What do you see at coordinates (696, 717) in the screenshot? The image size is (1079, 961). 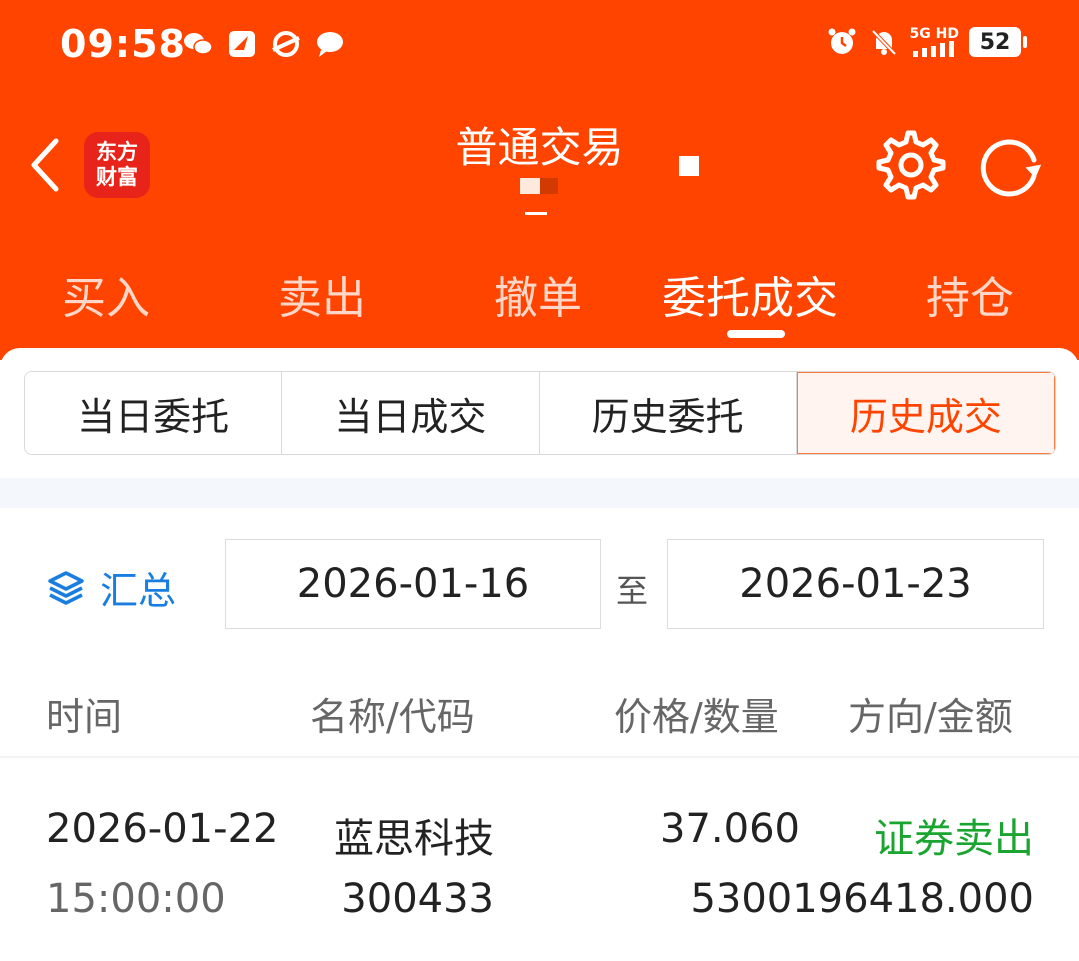 I see `column-header-price-quantity: 价格/数量` at bounding box center [696, 717].